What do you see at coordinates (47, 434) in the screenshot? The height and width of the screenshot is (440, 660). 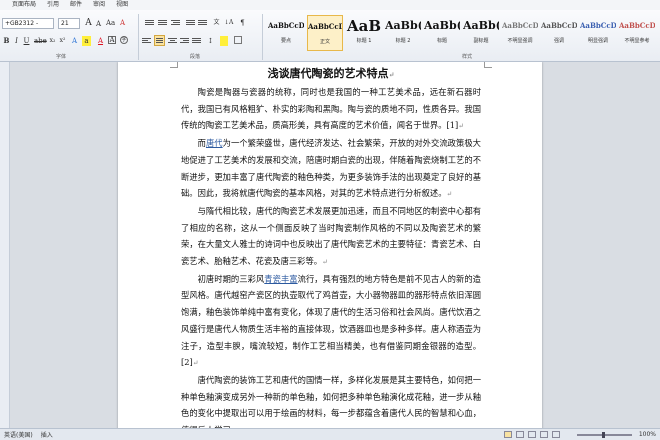 I see `insert-mode-status: 插入` at bounding box center [47, 434].